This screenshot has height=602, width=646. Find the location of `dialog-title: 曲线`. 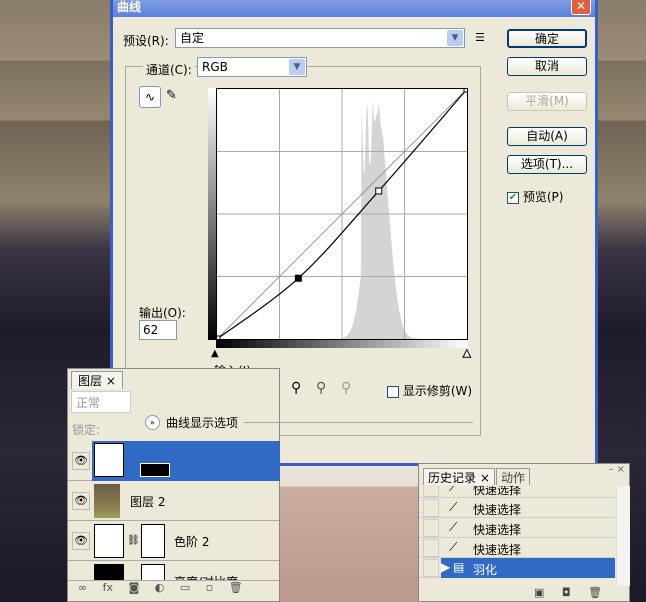

dialog-title: 曲线 is located at coordinates (129, 7).